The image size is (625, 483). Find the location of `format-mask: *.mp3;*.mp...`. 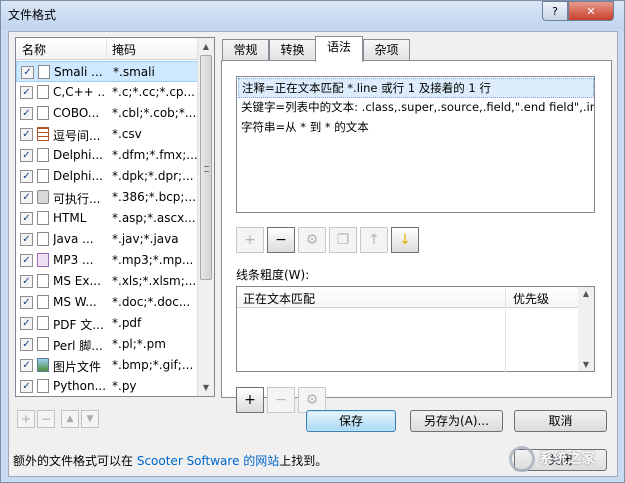

format-mask: *.mp3;*.mp... is located at coordinates (153, 260).